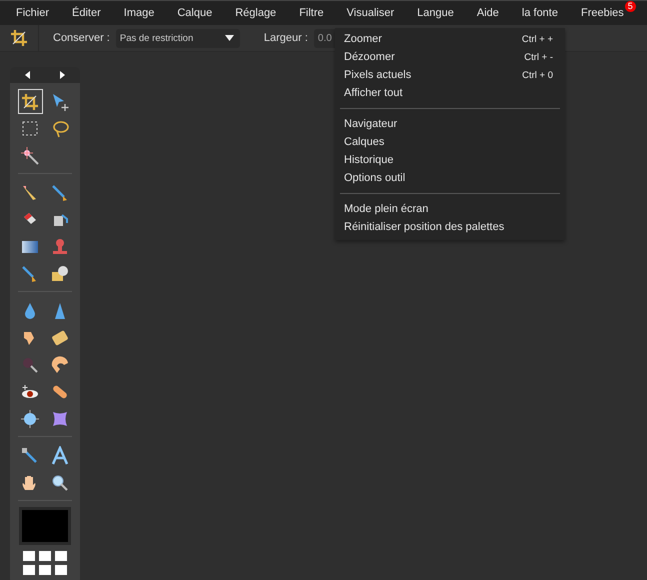 The height and width of the screenshot is (580, 647). Describe the element at coordinates (81, 38) in the screenshot. I see `keep-label: Conserver :` at that location.